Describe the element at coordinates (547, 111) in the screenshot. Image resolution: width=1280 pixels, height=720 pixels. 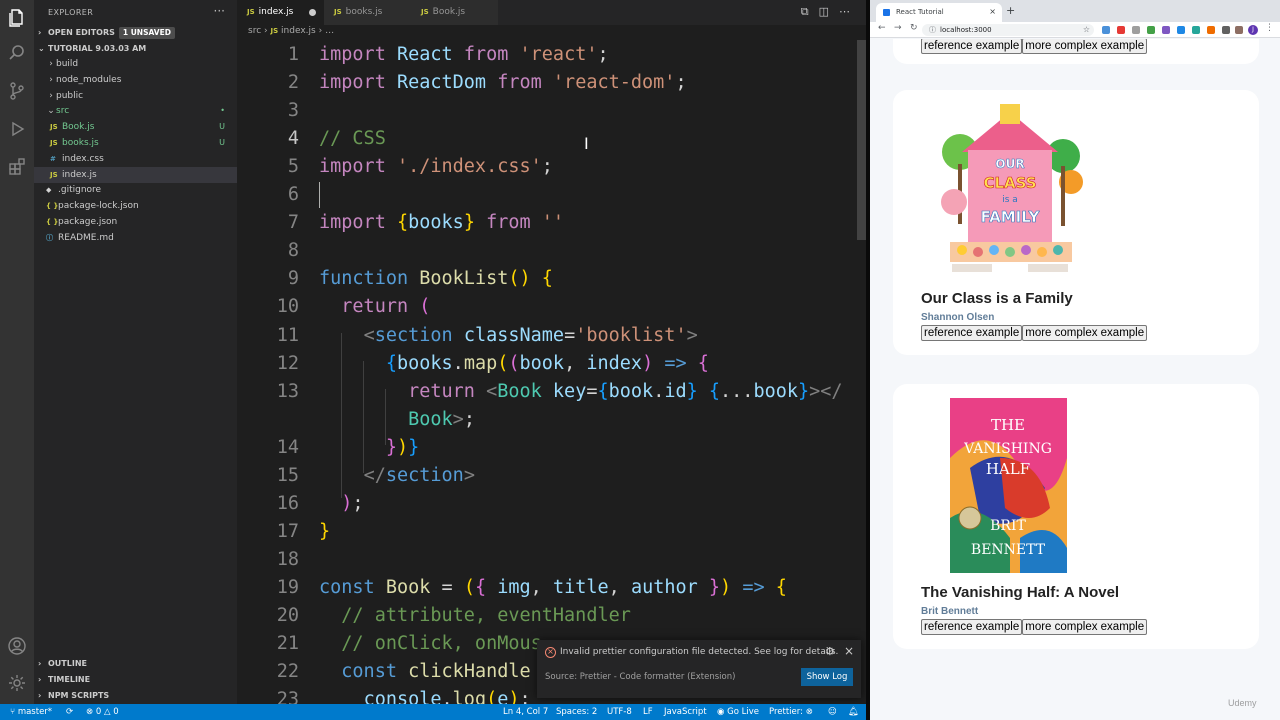
I see `code-line: 3` at that location.